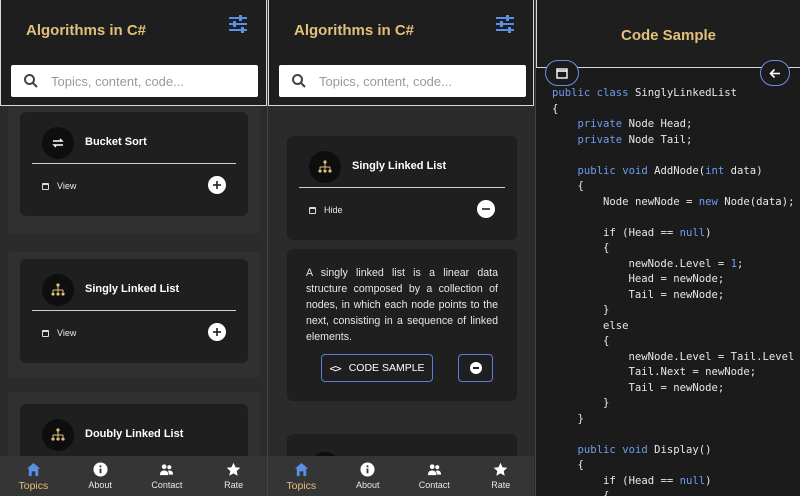 The height and width of the screenshot is (496, 800). What do you see at coordinates (326, 210) in the screenshot?
I see `hide-toggle: Hide` at bounding box center [326, 210].